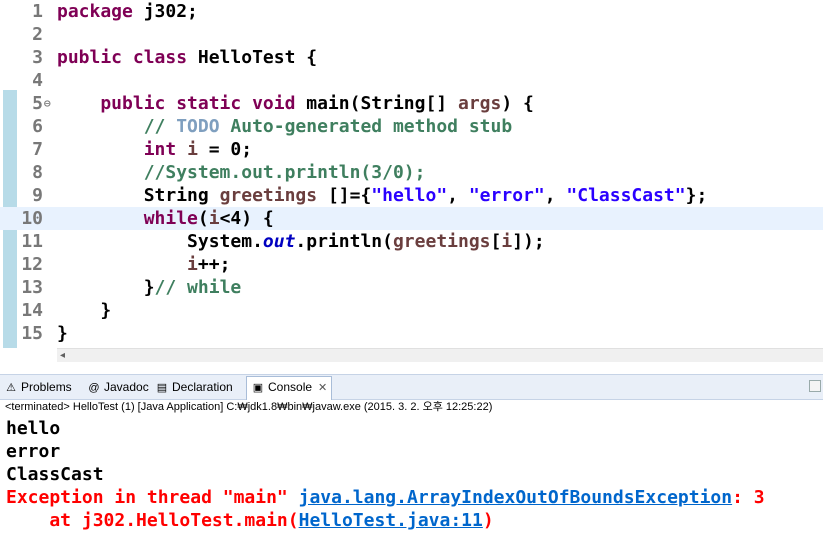  Describe the element at coordinates (411, 310) in the screenshot. I see `code-line: 14 }` at that location.